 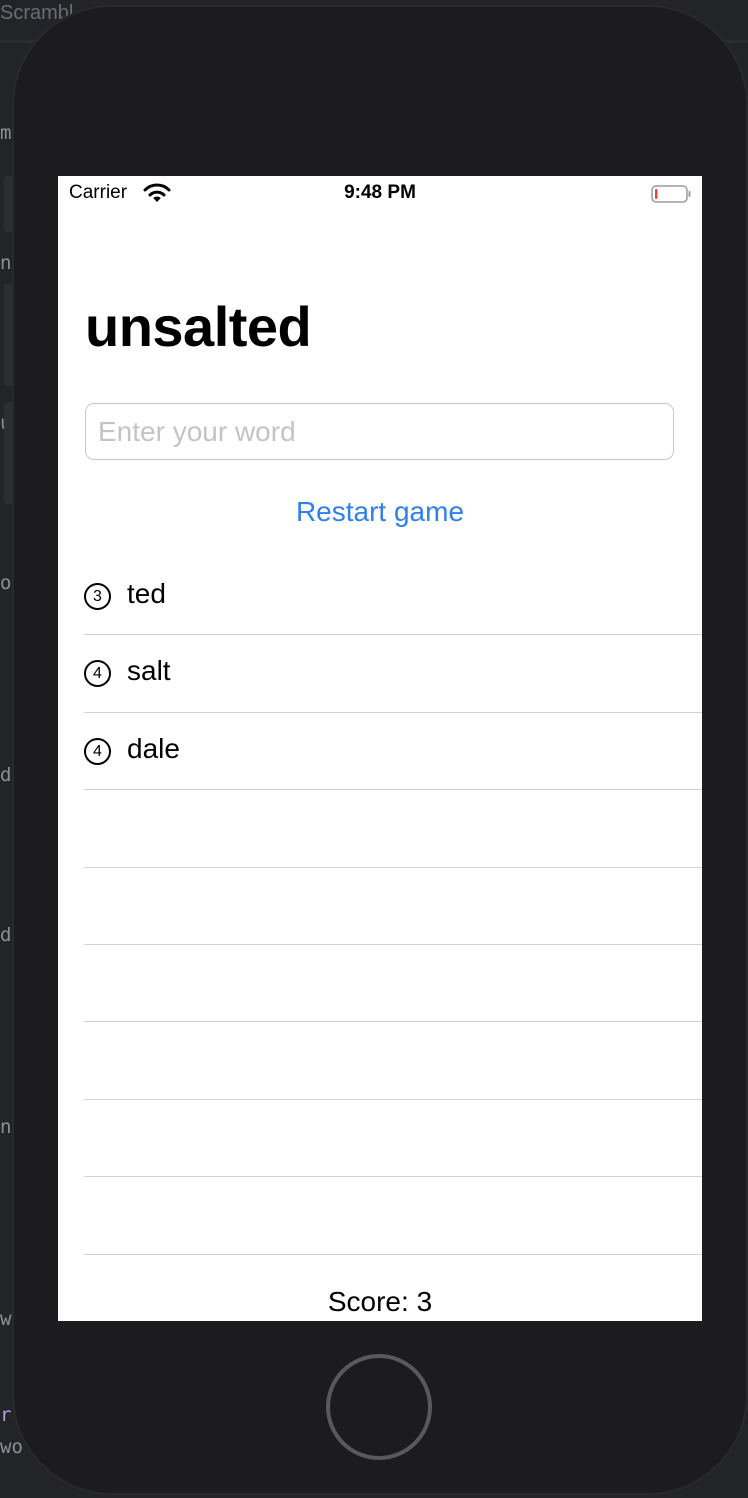 What do you see at coordinates (6, 133) in the screenshot?
I see `editor-code-fragment: m` at bounding box center [6, 133].